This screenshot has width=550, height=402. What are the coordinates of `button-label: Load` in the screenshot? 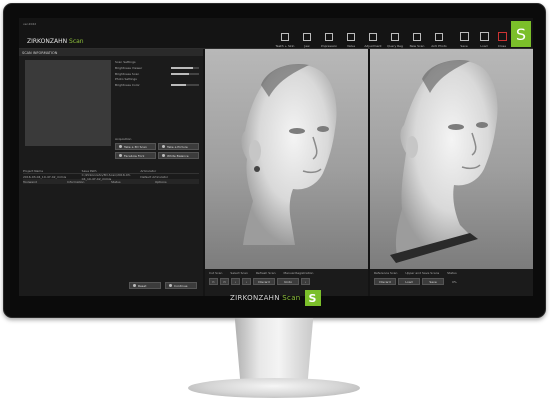 It's located at (409, 281).